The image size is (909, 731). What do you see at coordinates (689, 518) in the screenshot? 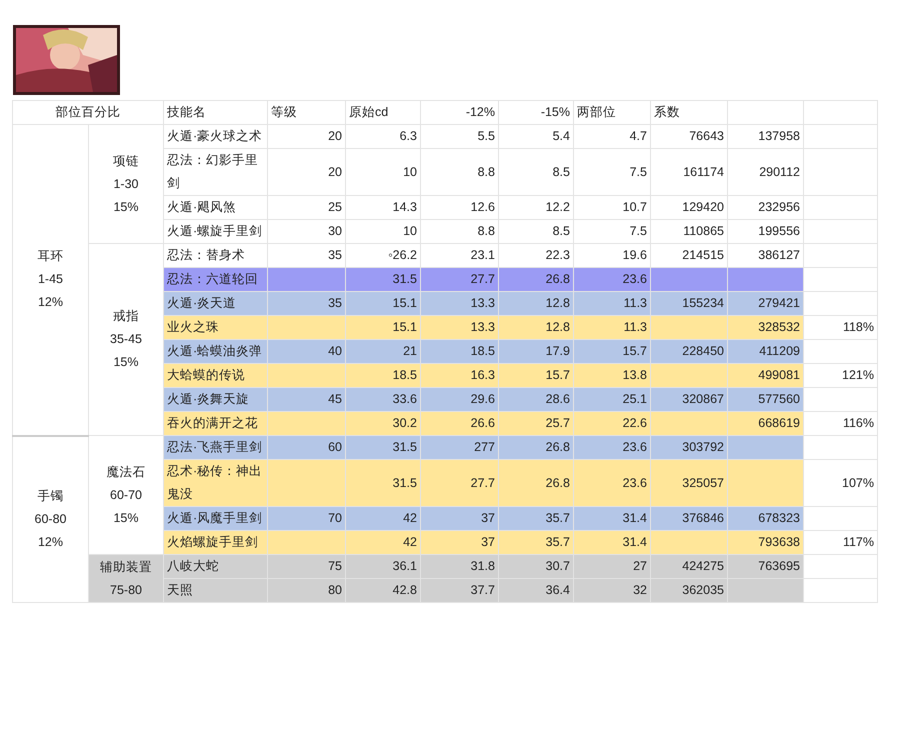
I see `table-cell: 376846` at bounding box center [689, 518].